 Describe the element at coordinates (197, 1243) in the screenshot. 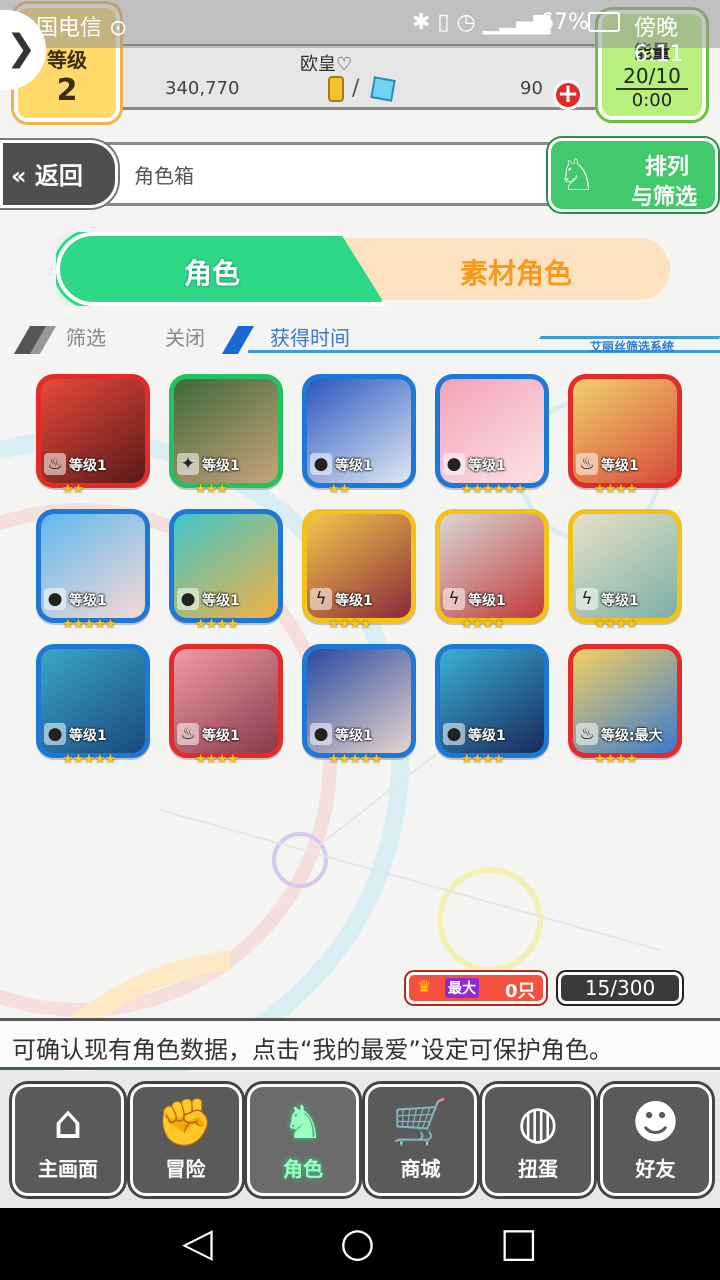

I see `android-back-icon: ◁` at that location.